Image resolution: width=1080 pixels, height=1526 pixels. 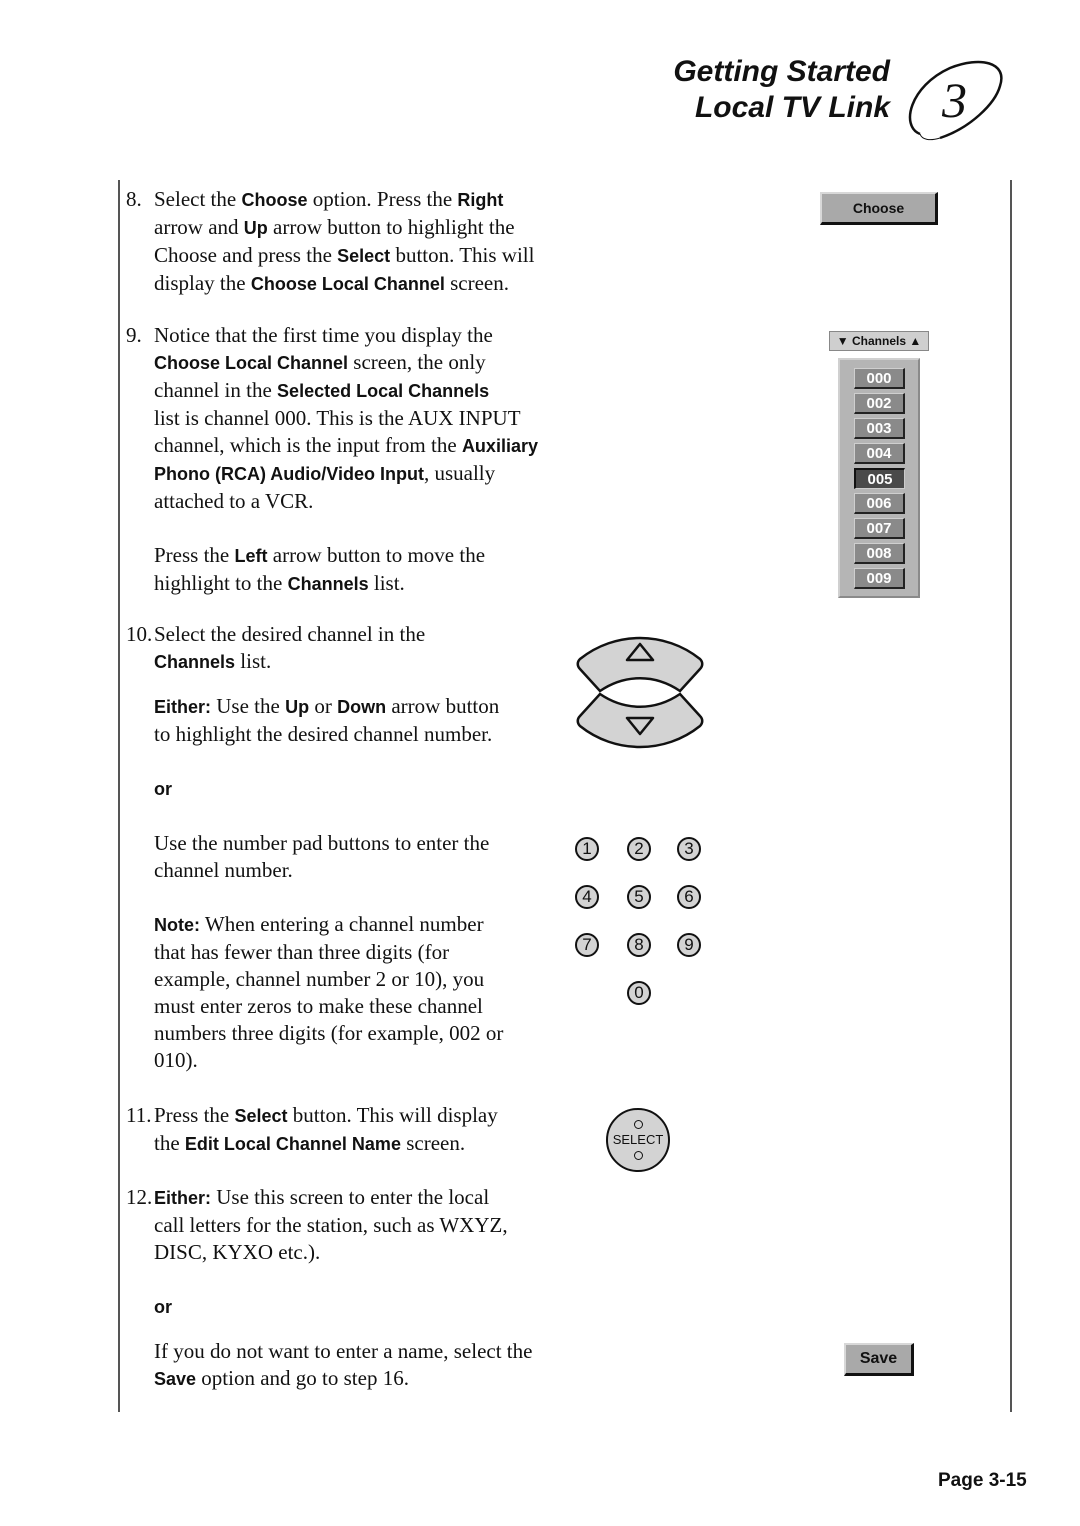 What do you see at coordinates (879, 553) in the screenshot?
I see `channel-item: 008` at bounding box center [879, 553].